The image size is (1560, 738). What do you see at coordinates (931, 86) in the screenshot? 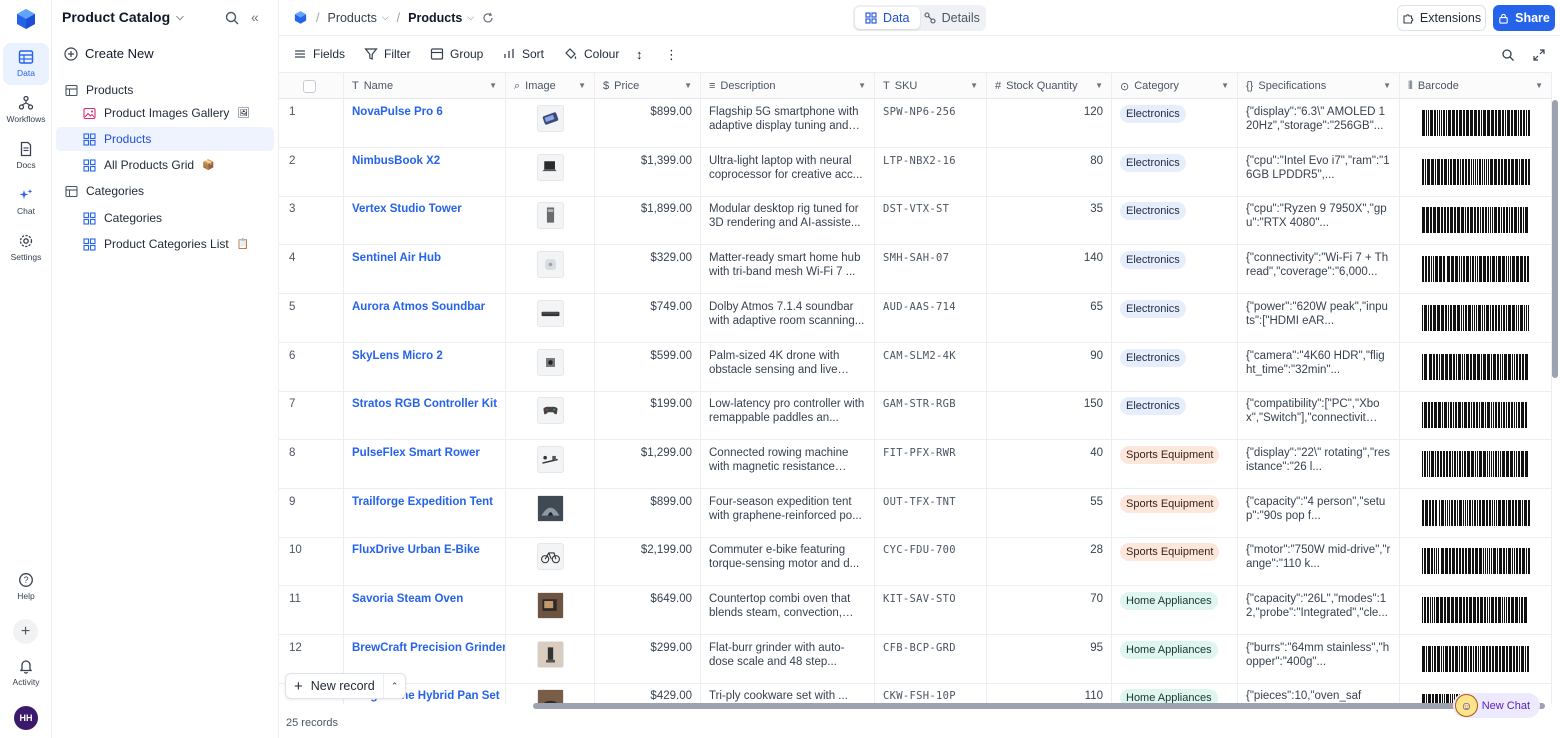
I see `column-header-sku: T SKU ▼` at bounding box center [931, 86].